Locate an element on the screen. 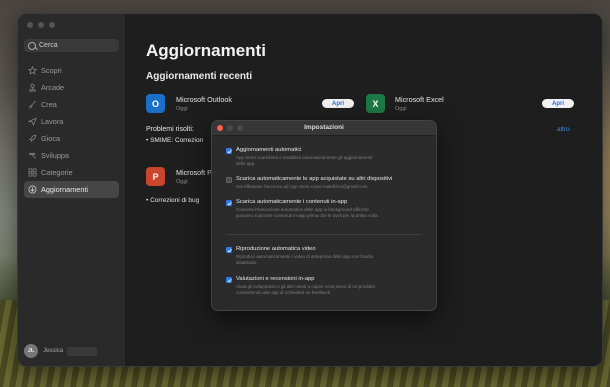  app-row-excel: X Microsoft Excel Oggi is located at coordinates (405, 103).